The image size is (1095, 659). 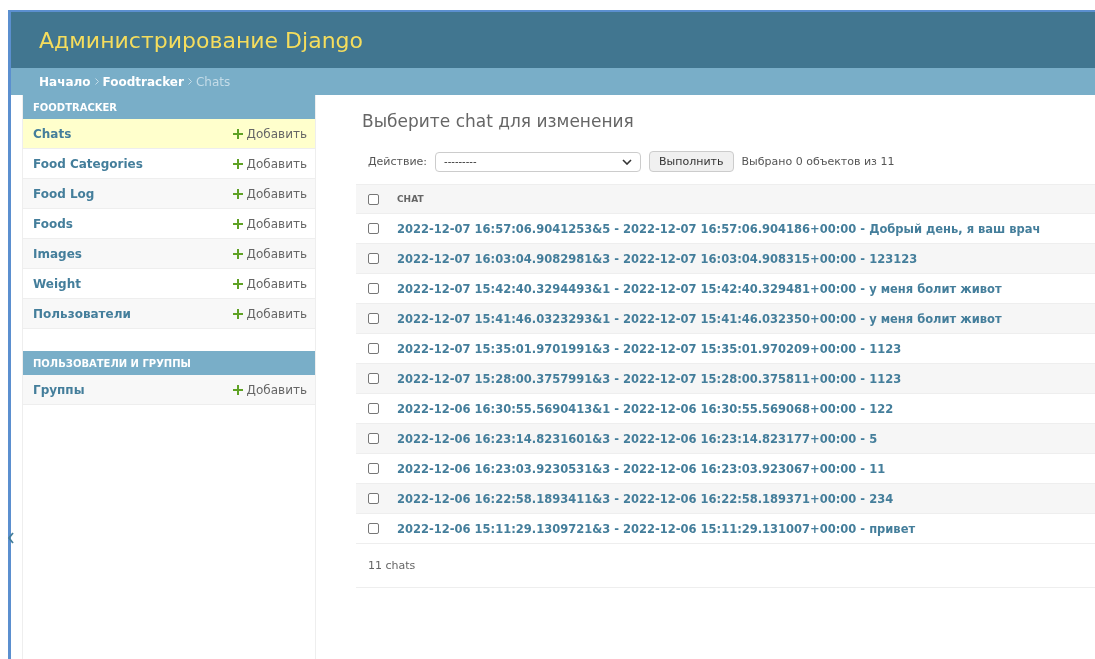 I want to click on chevron-left-icon, so click(x=11, y=538).